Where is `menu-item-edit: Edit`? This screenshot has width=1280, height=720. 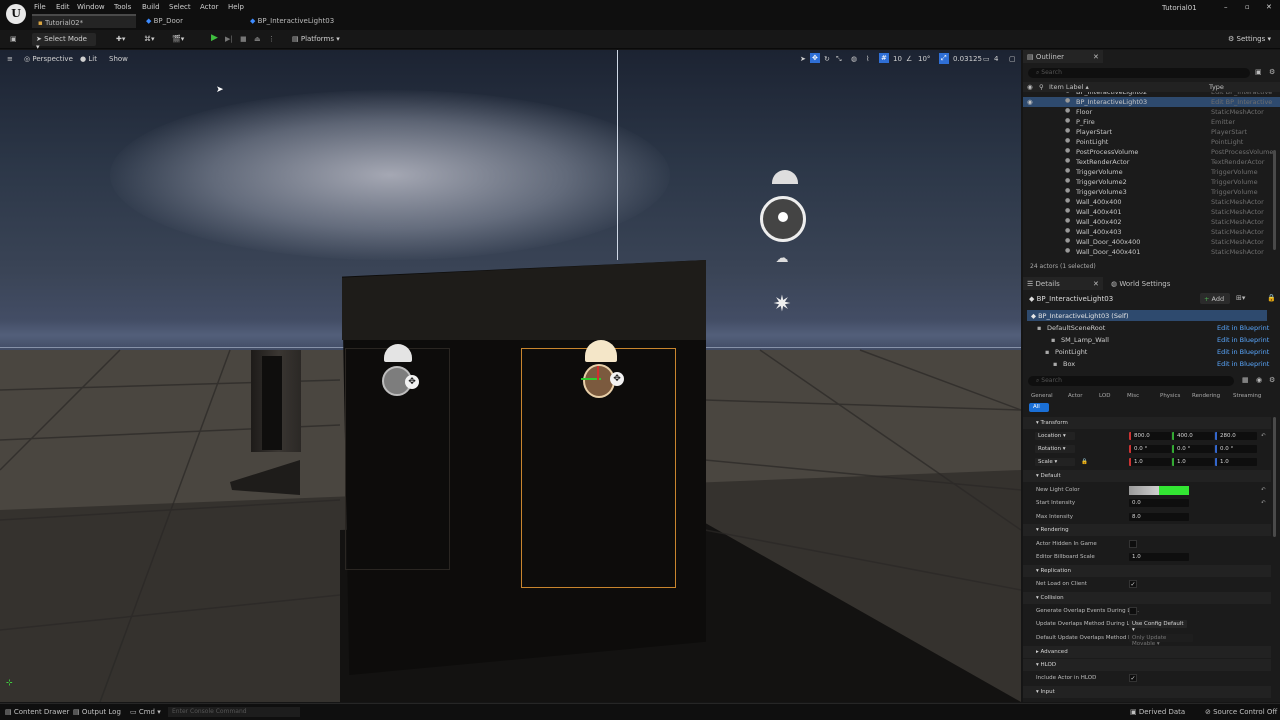
menu-item-edit: Edit is located at coordinates (63, 7).